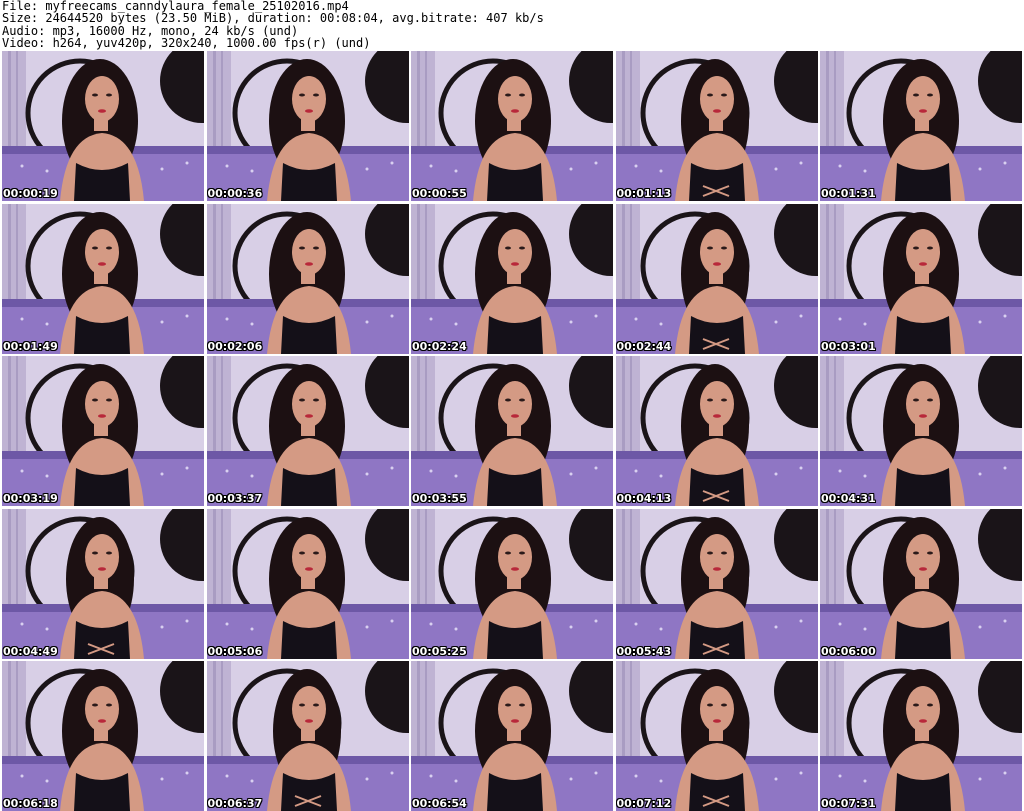  What do you see at coordinates (439, 651) in the screenshot?
I see `thumbnail-timestamp: 00:05:25` at bounding box center [439, 651].